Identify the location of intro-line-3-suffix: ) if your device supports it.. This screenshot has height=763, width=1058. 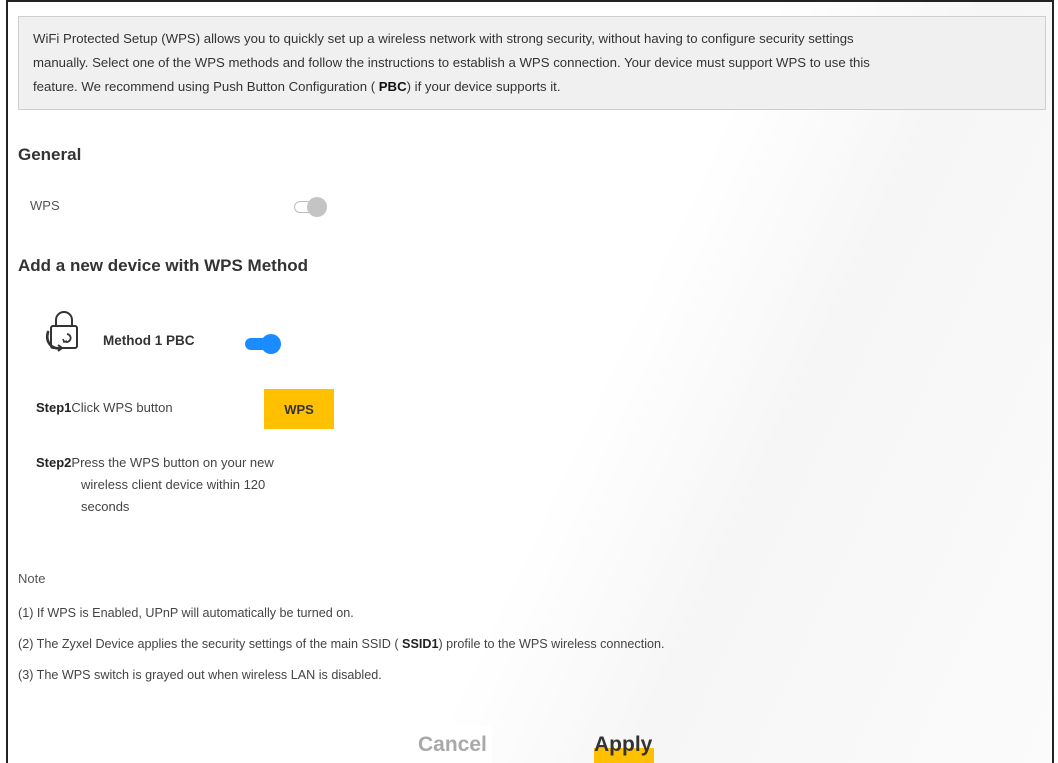
(483, 86).